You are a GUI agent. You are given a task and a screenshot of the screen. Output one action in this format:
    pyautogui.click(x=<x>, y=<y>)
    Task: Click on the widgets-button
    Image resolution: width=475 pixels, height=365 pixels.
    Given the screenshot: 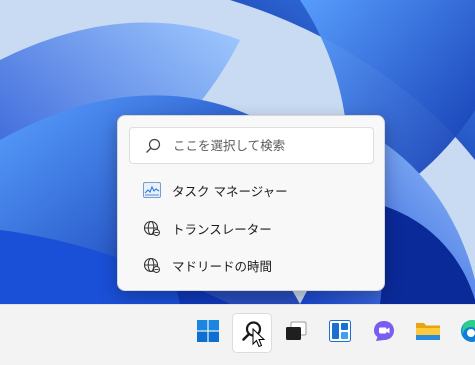 What is the action you would take?
    pyautogui.click(x=340, y=333)
    